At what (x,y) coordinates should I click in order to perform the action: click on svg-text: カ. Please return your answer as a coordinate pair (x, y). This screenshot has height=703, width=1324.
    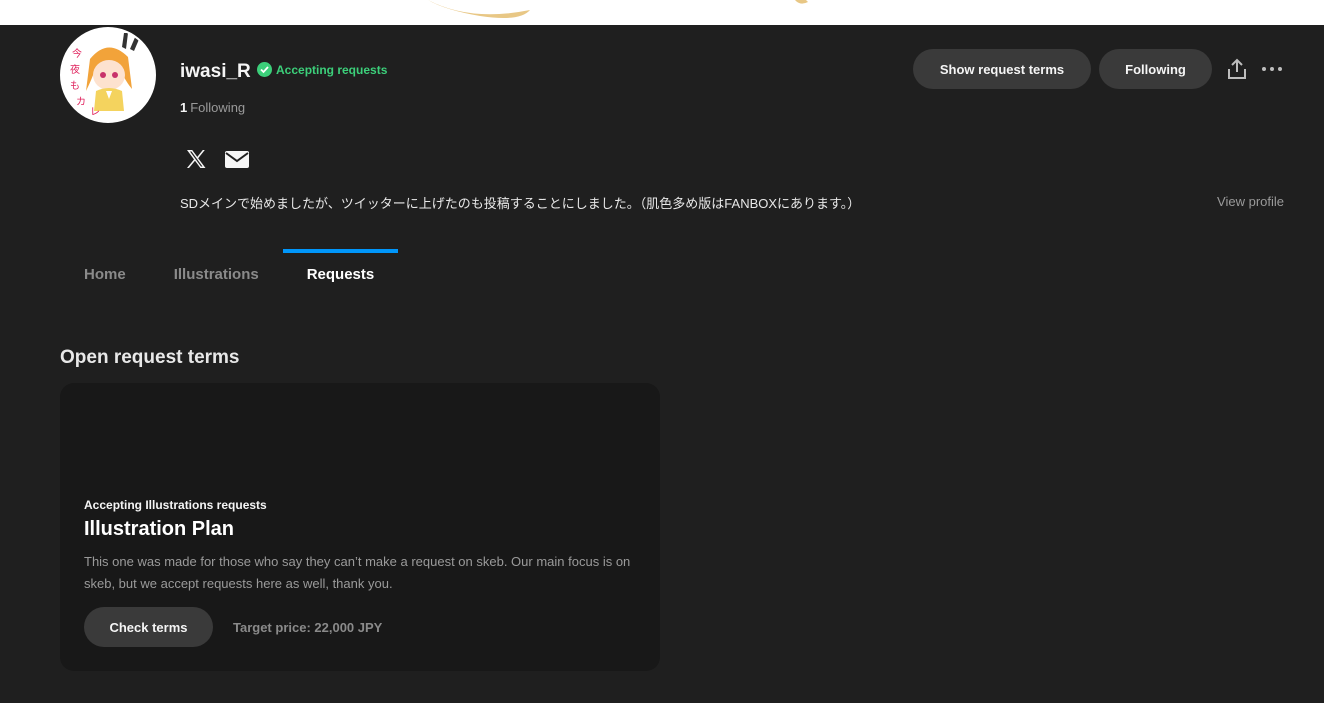
    Looking at the image, I should click on (81, 102).